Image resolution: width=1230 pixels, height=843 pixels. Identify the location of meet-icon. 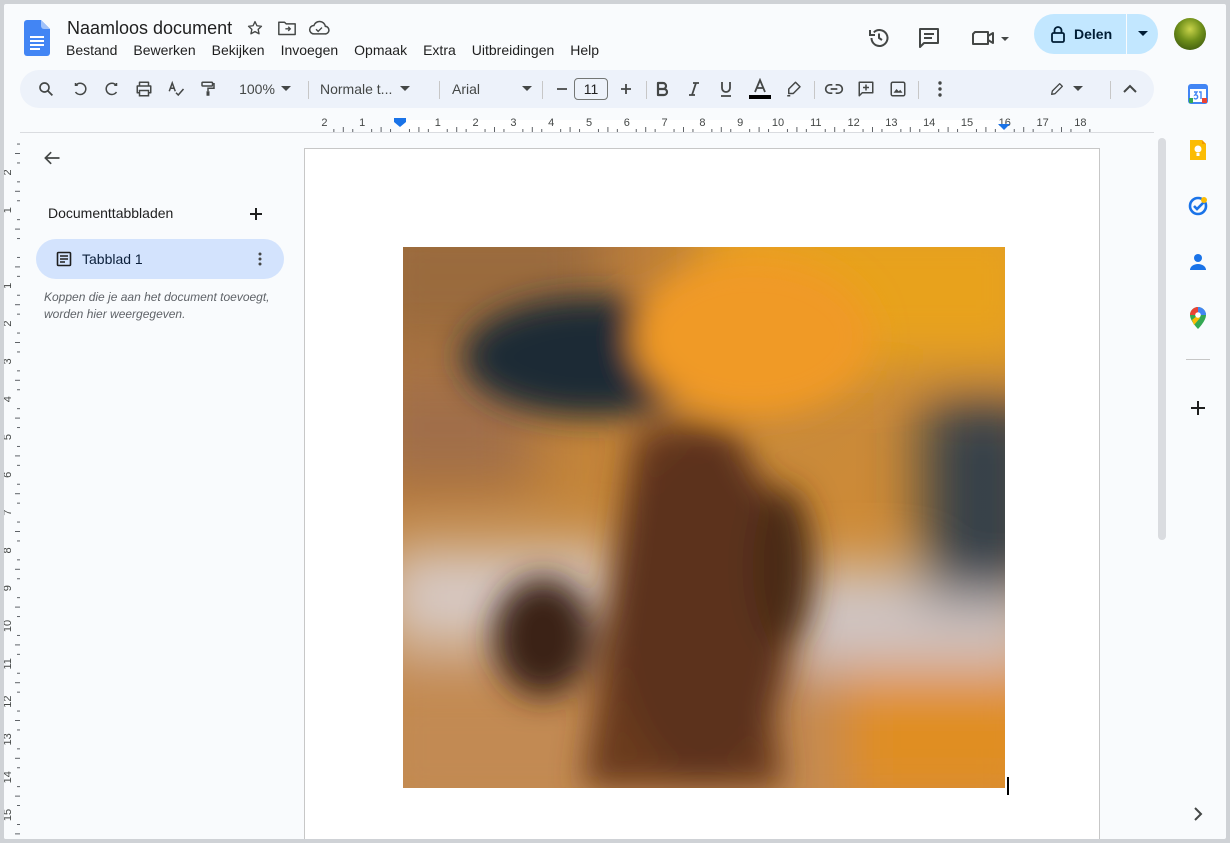
(989, 38).